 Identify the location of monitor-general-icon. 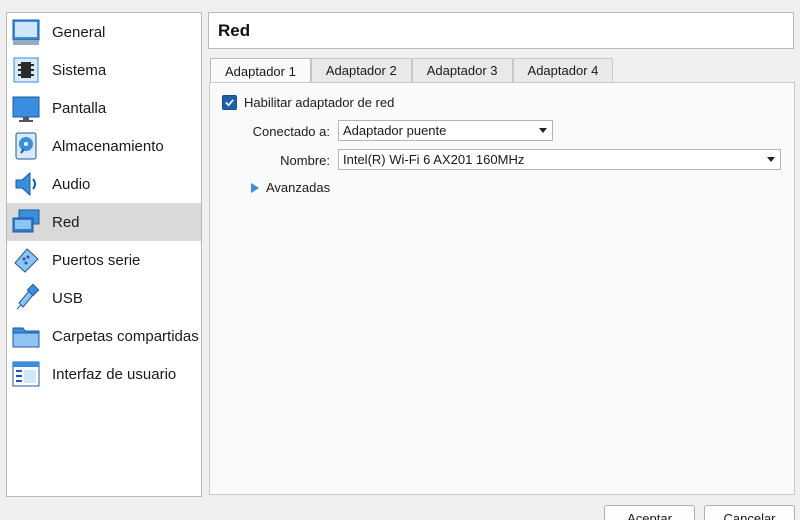
(26, 32).